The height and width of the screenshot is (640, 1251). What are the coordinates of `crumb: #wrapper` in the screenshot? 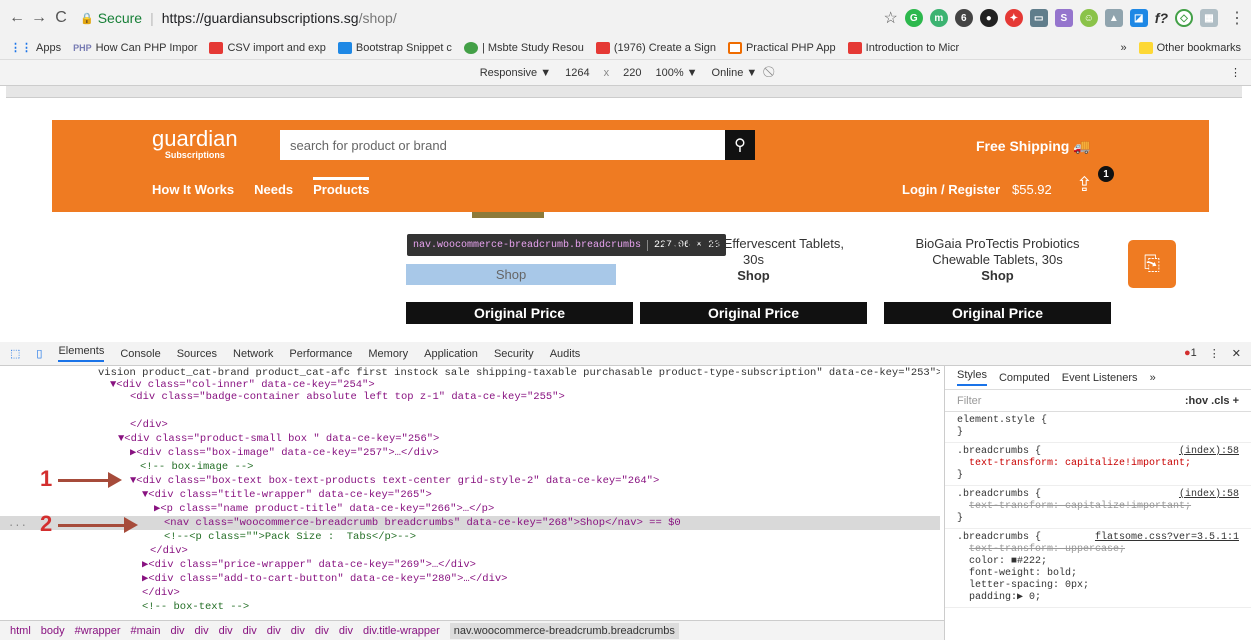 It's located at (98, 631).